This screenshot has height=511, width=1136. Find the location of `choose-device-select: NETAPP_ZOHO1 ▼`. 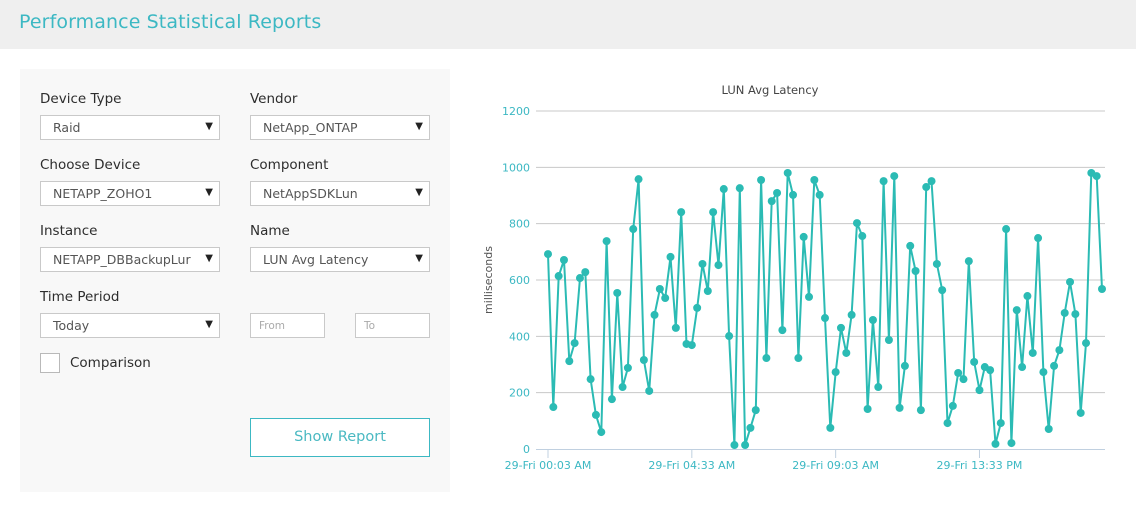

choose-device-select: NETAPP_ZOHO1 ▼ is located at coordinates (130, 193).